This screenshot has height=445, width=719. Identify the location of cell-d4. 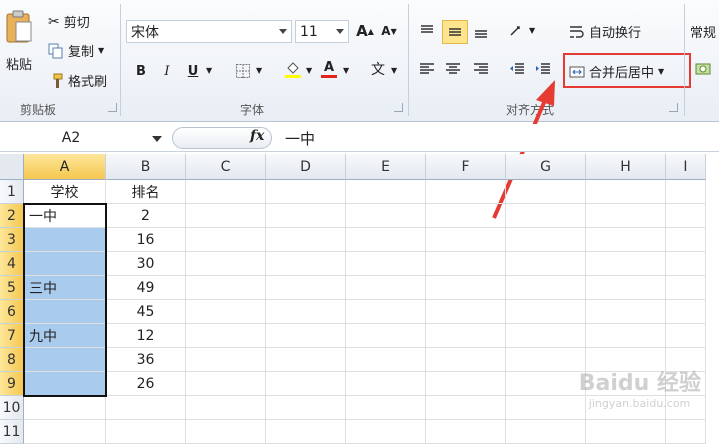
(306, 264).